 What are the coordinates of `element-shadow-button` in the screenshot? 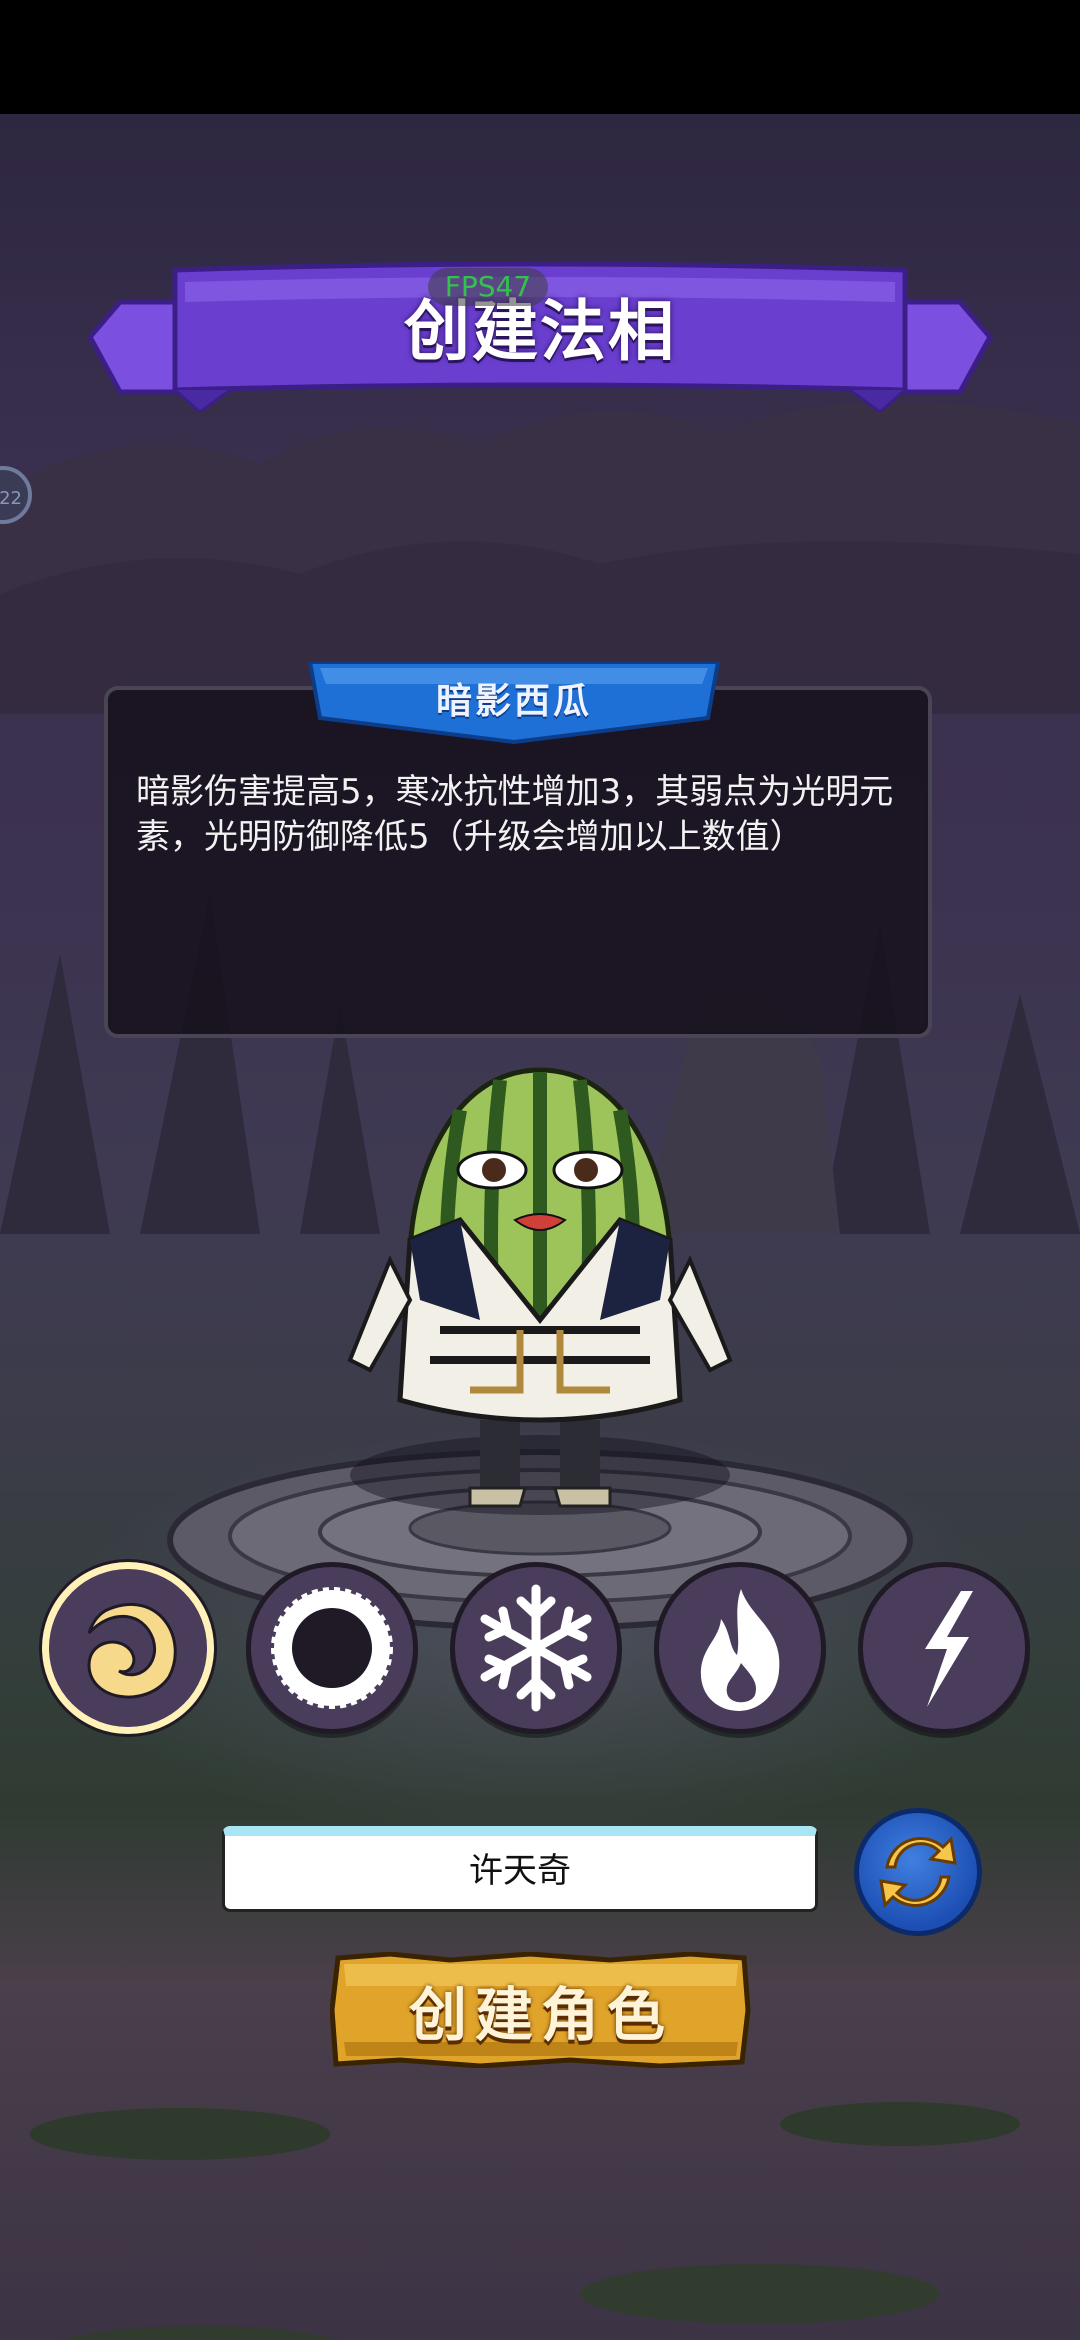 It's located at (128, 1648).